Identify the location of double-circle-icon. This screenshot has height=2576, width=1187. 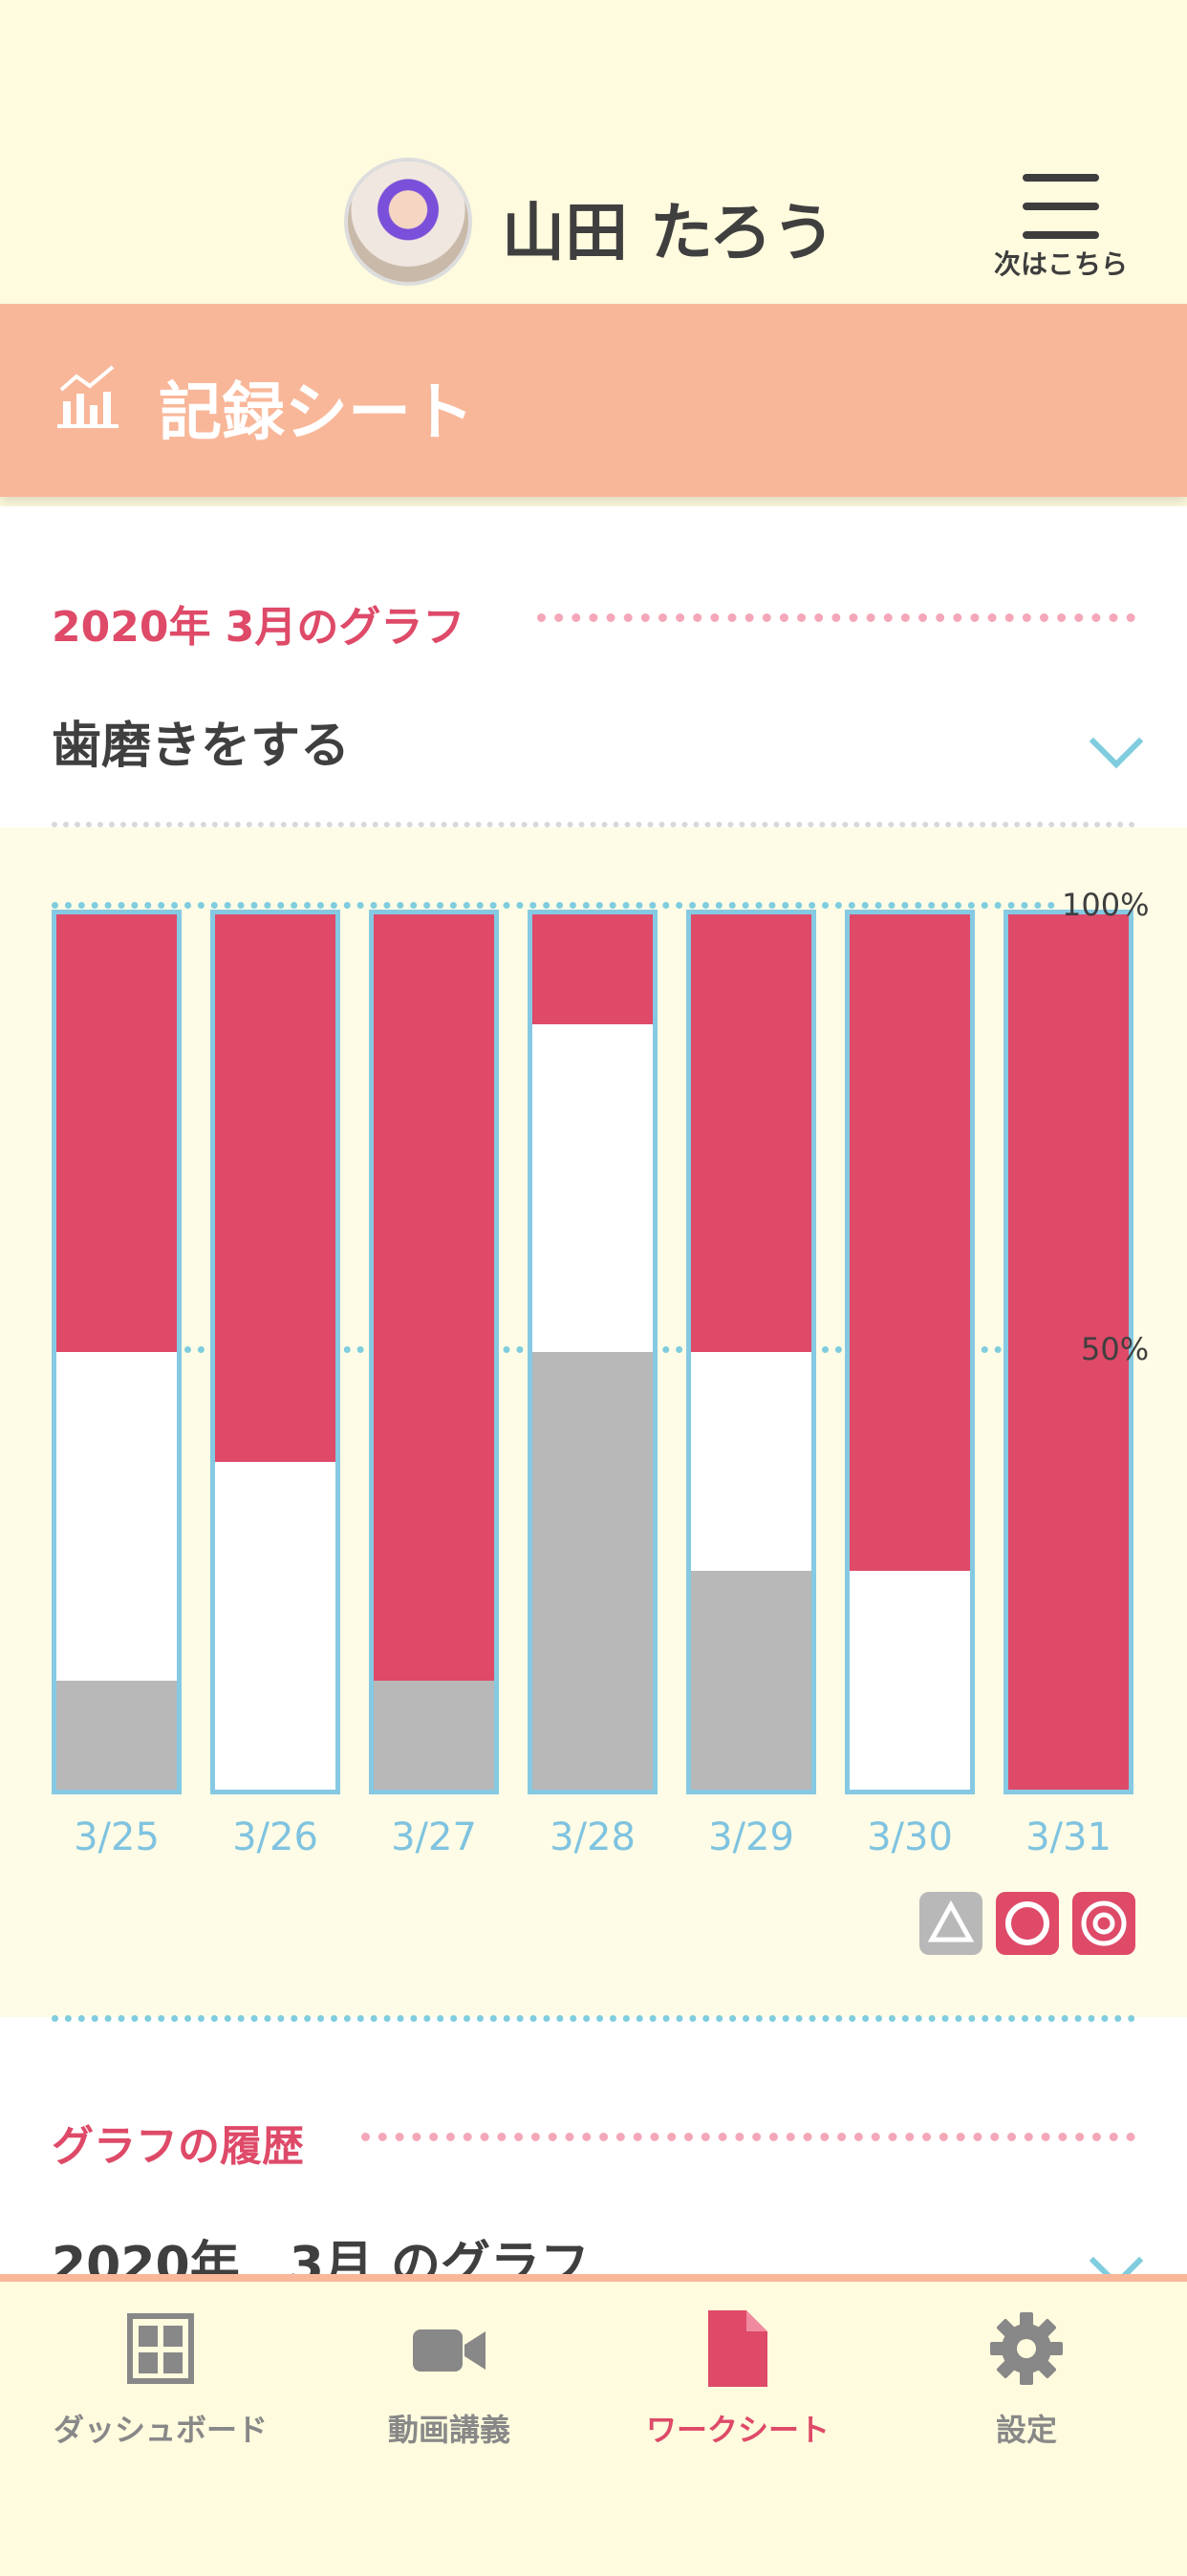
(1103, 1923).